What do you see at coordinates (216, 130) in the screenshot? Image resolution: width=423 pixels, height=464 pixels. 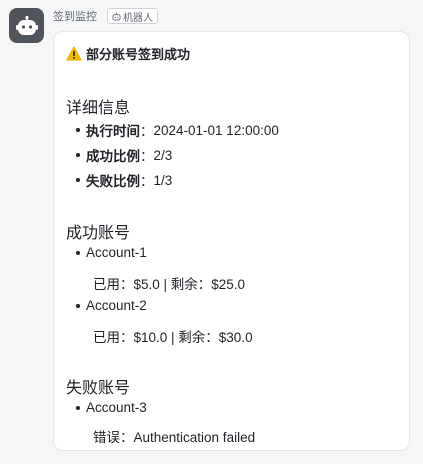 I see `detail-value: 2024-01-01 12:00:00` at bounding box center [216, 130].